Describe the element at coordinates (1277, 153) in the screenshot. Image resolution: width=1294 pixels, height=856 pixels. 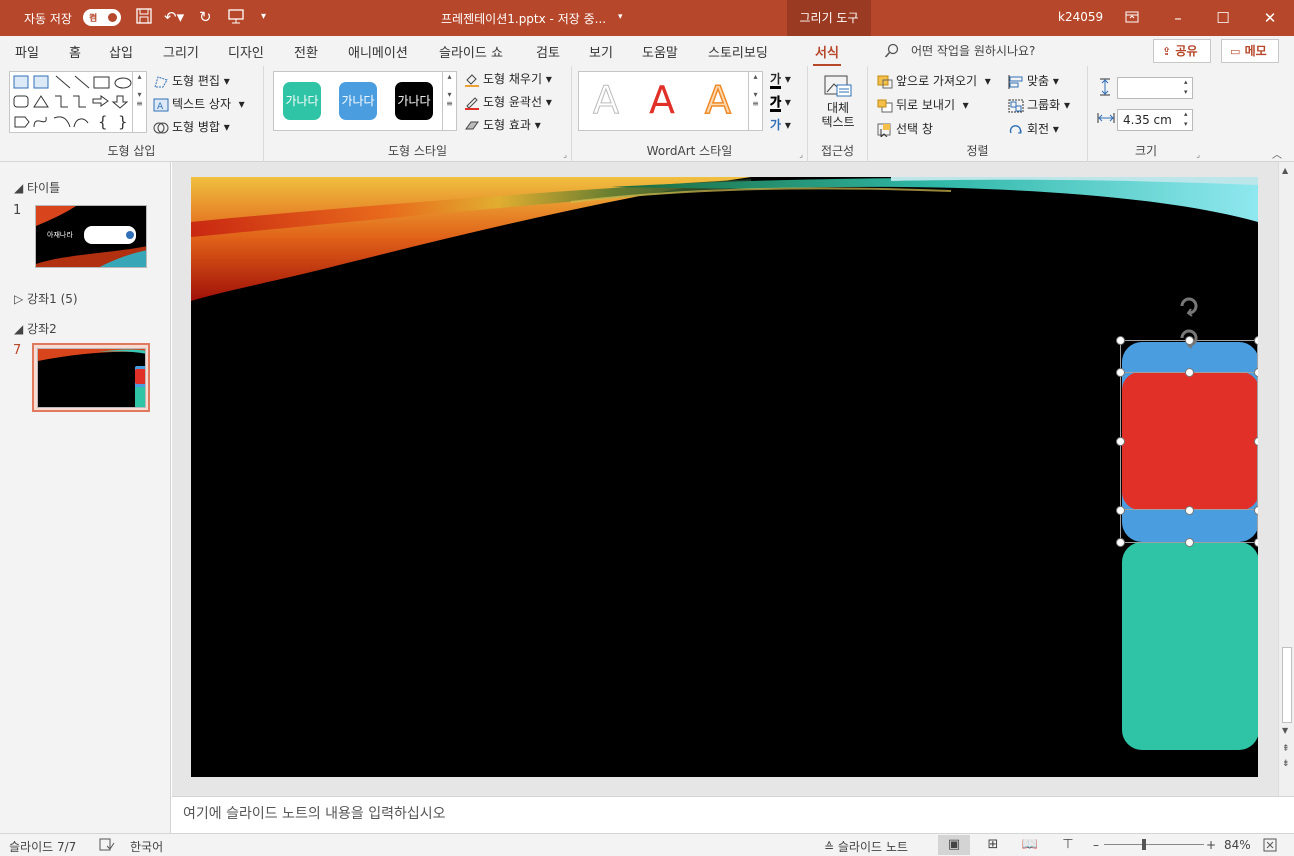
I see `collapse-ribbon-icon: ︿` at that location.